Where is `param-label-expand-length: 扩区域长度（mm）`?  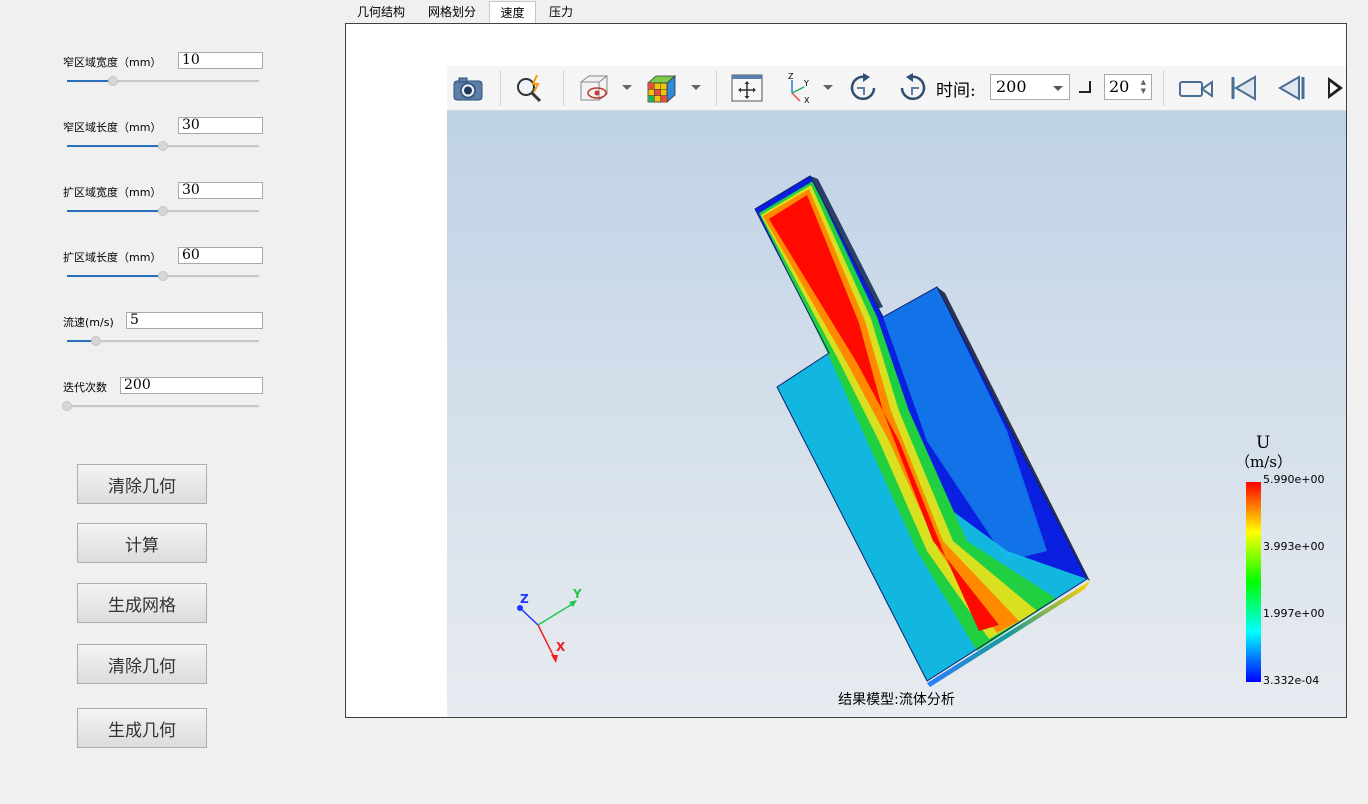
param-label-expand-length: 扩区域长度（mm） is located at coordinates (112, 257).